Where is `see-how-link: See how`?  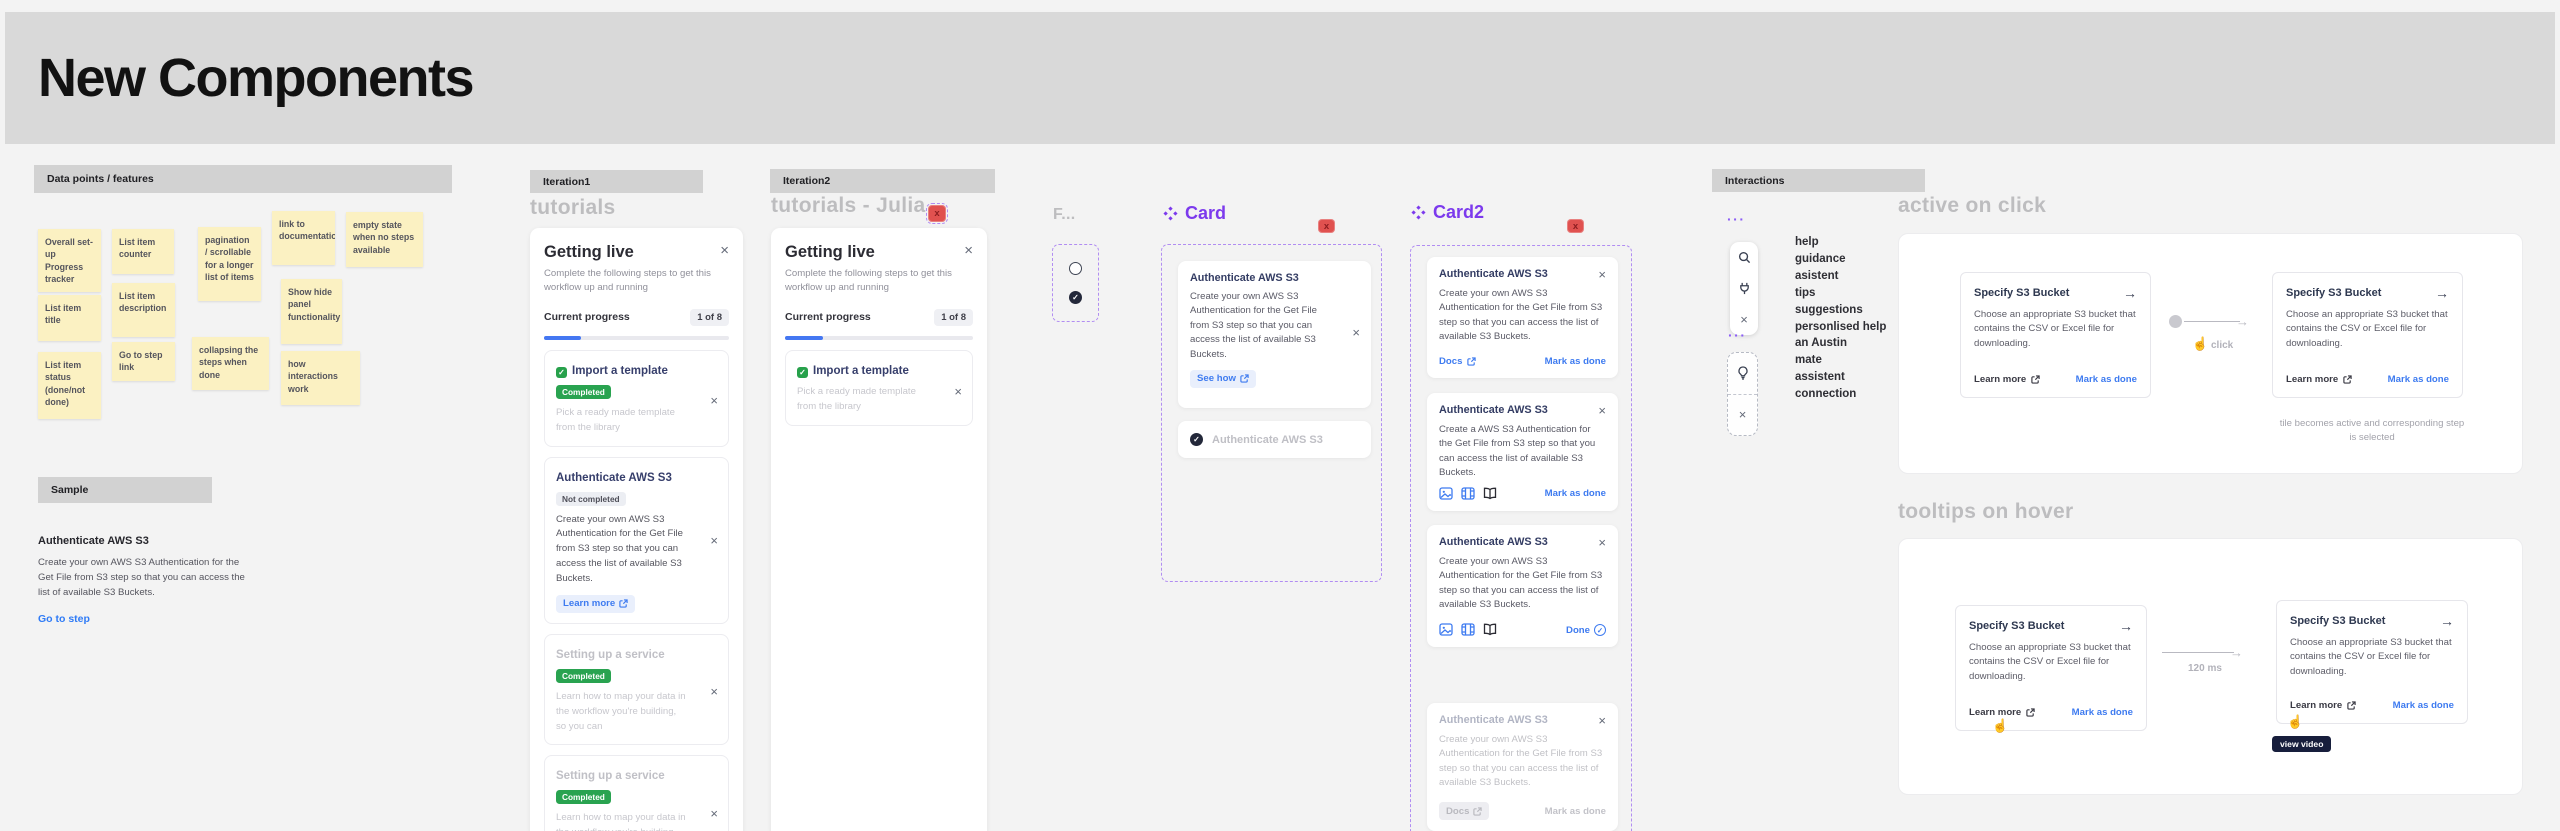
see-how-link: See how is located at coordinates (1223, 378).